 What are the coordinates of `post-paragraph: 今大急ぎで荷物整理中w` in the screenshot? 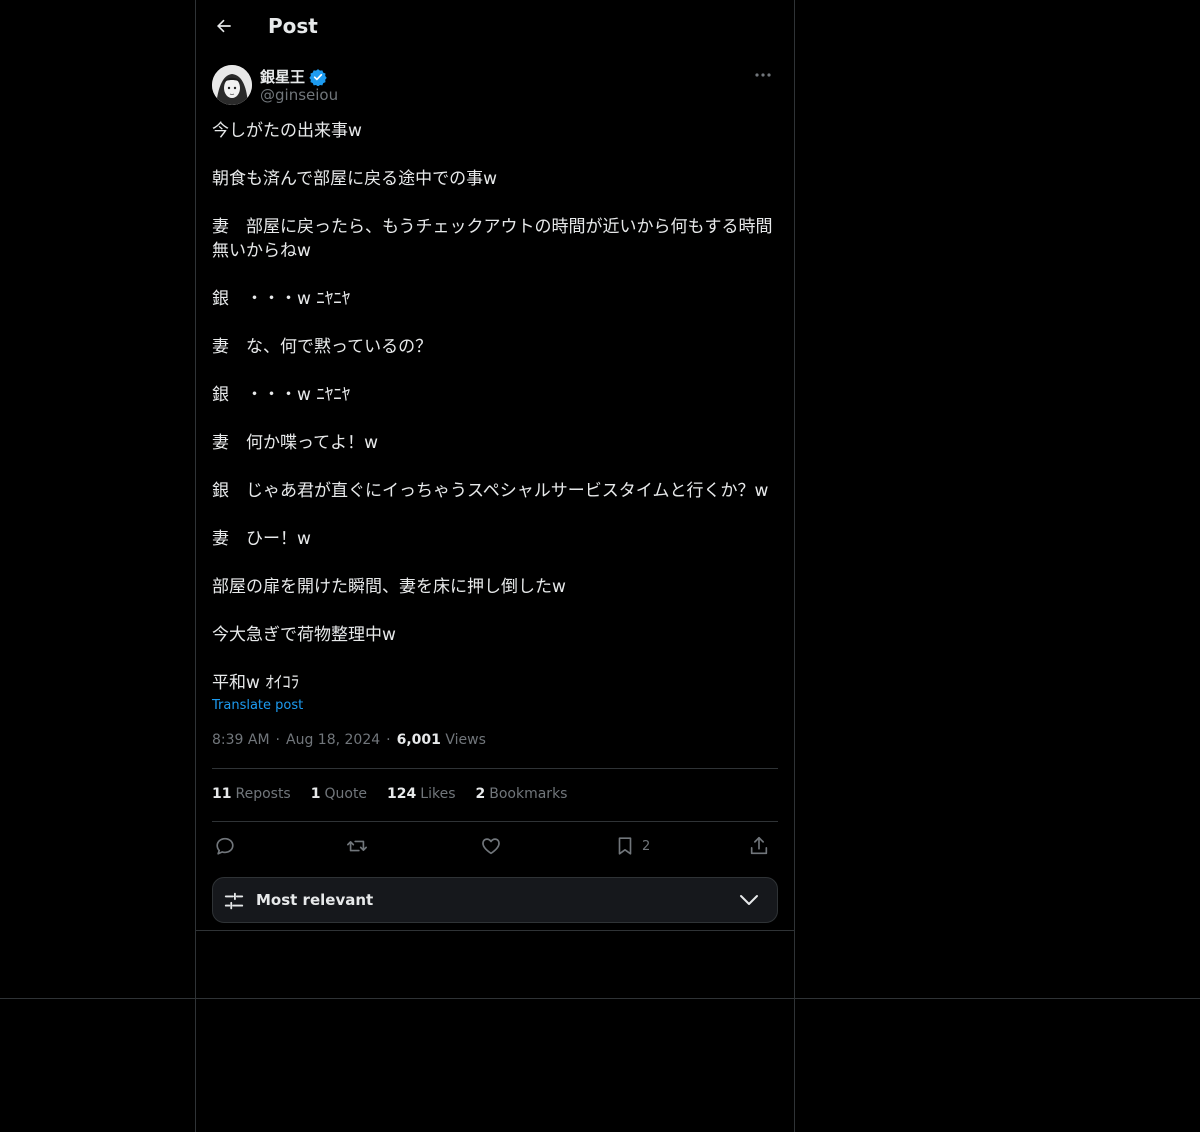 It's located at (304, 635).